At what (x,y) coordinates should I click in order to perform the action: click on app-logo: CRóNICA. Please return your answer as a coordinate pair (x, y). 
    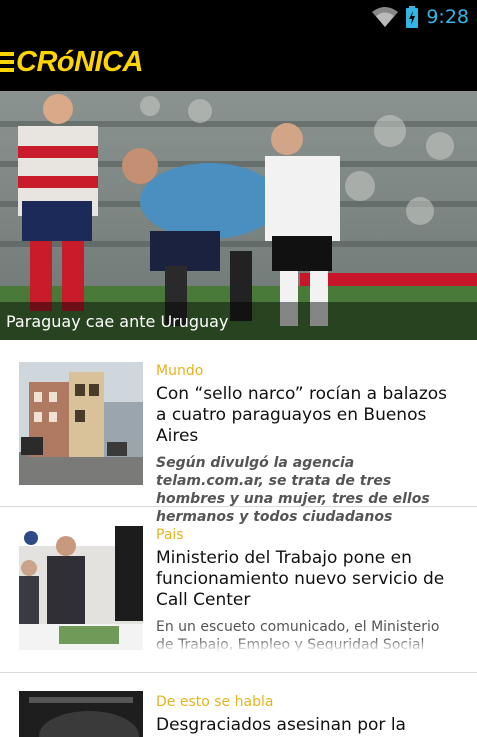
    Looking at the image, I should click on (80, 62).